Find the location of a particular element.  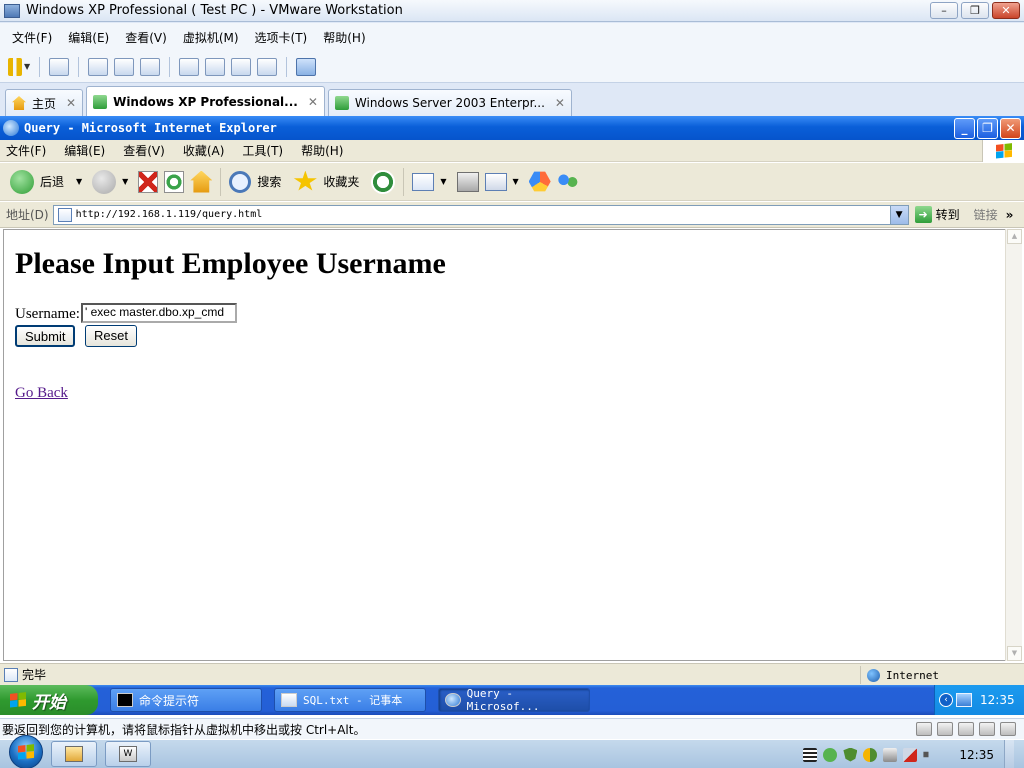

usb-icon is located at coordinates (987, 729).